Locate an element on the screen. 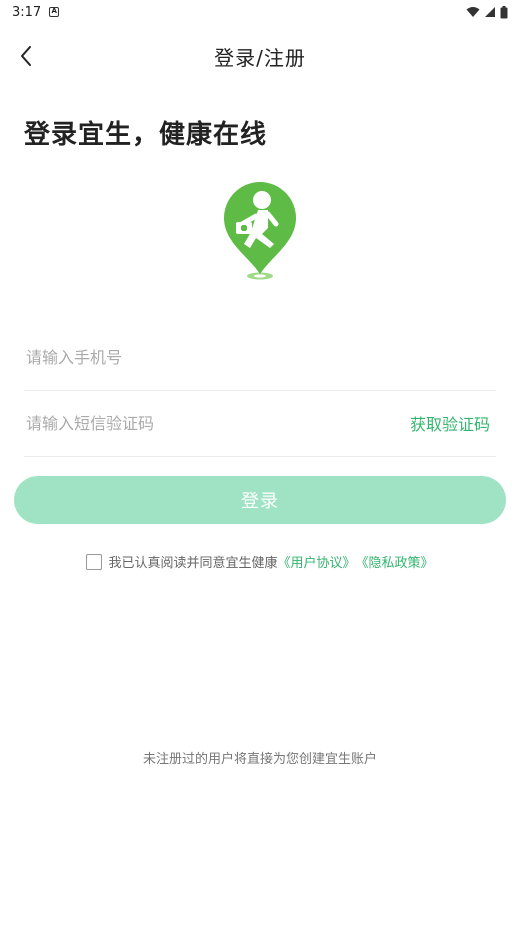  agreement-checkbox is located at coordinates (94, 561).